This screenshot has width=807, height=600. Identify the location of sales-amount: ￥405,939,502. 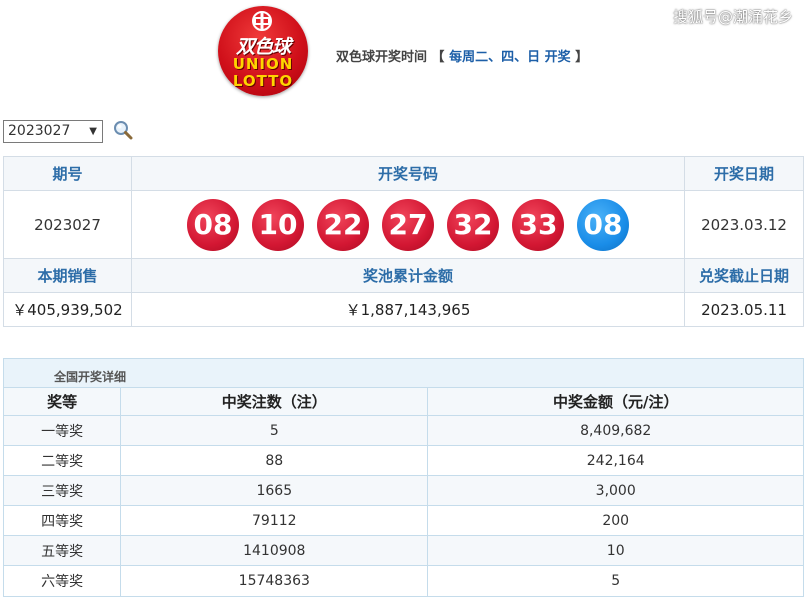
(67, 309).